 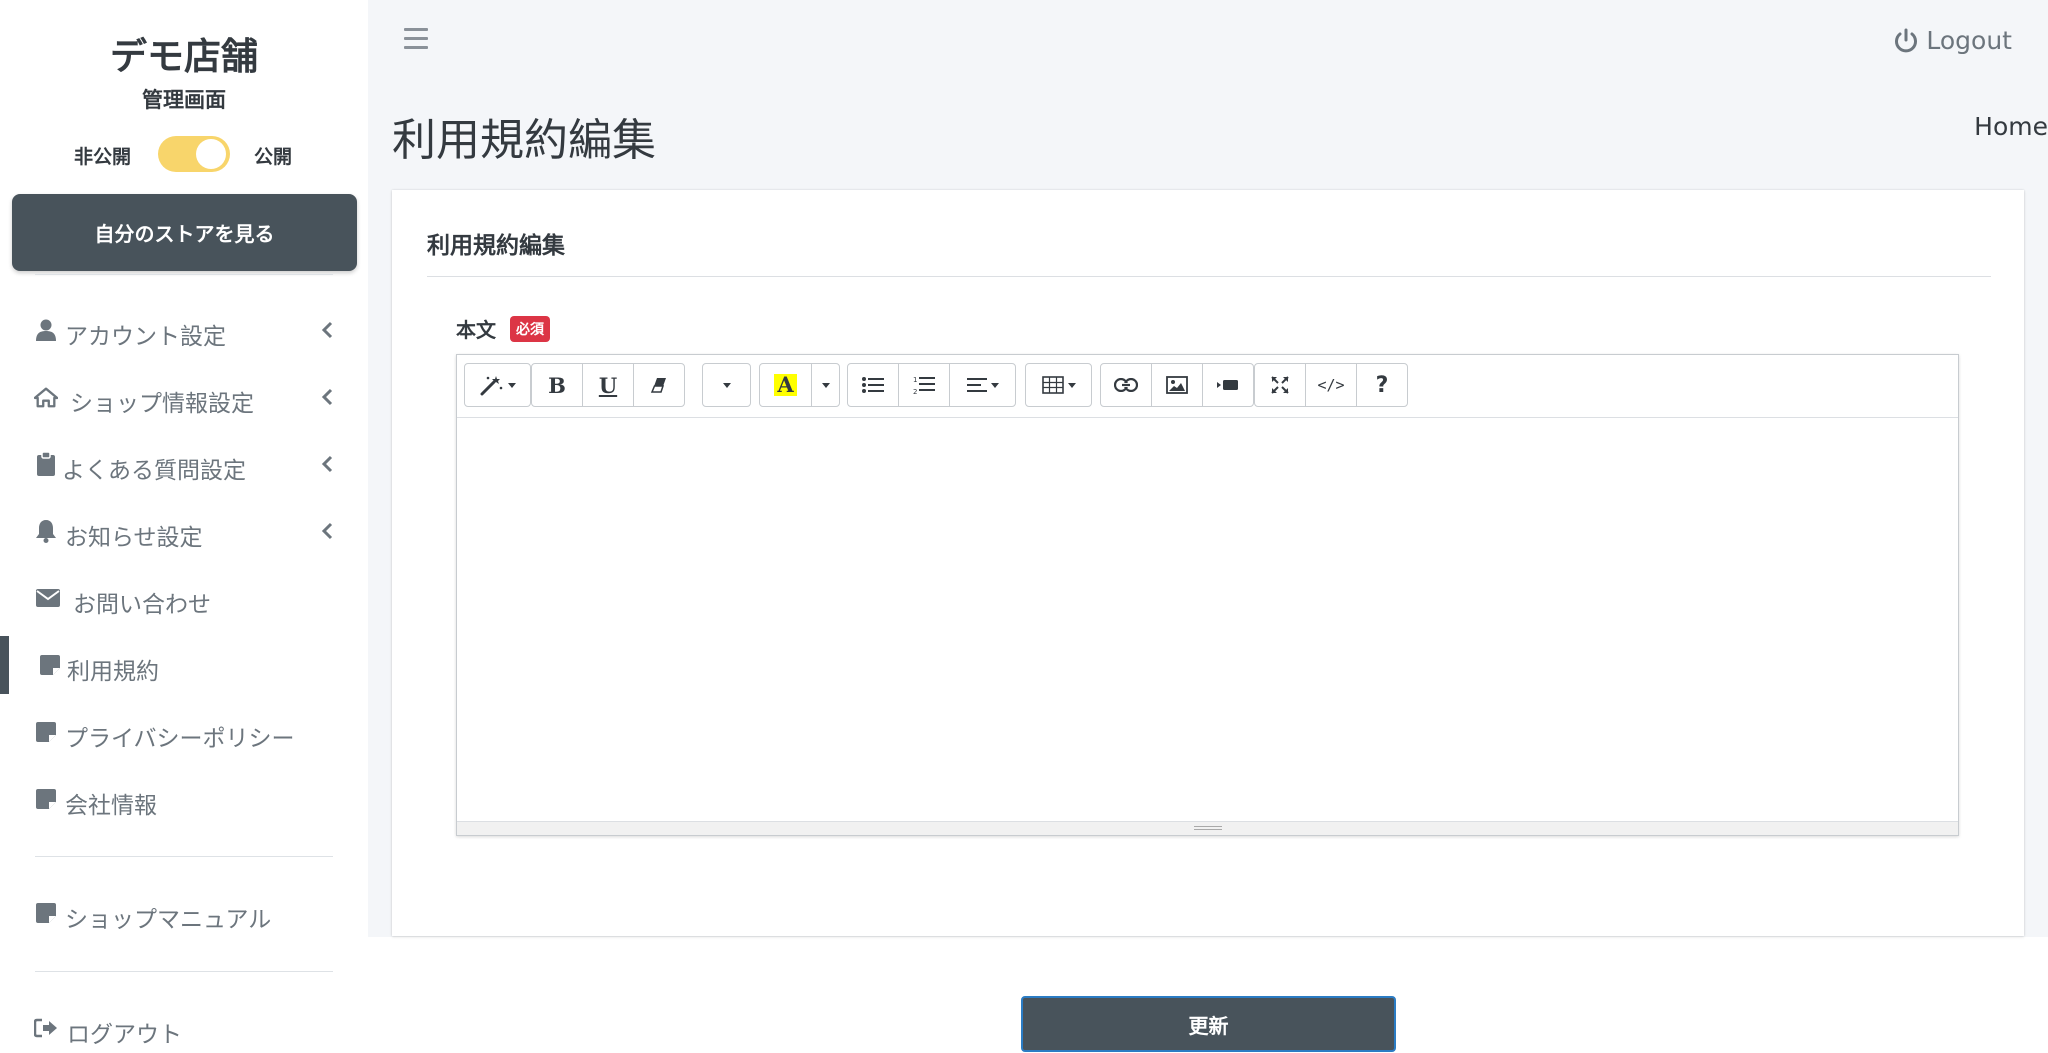 What do you see at coordinates (1969, 40) in the screenshot?
I see `logout-label: Logout` at bounding box center [1969, 40].